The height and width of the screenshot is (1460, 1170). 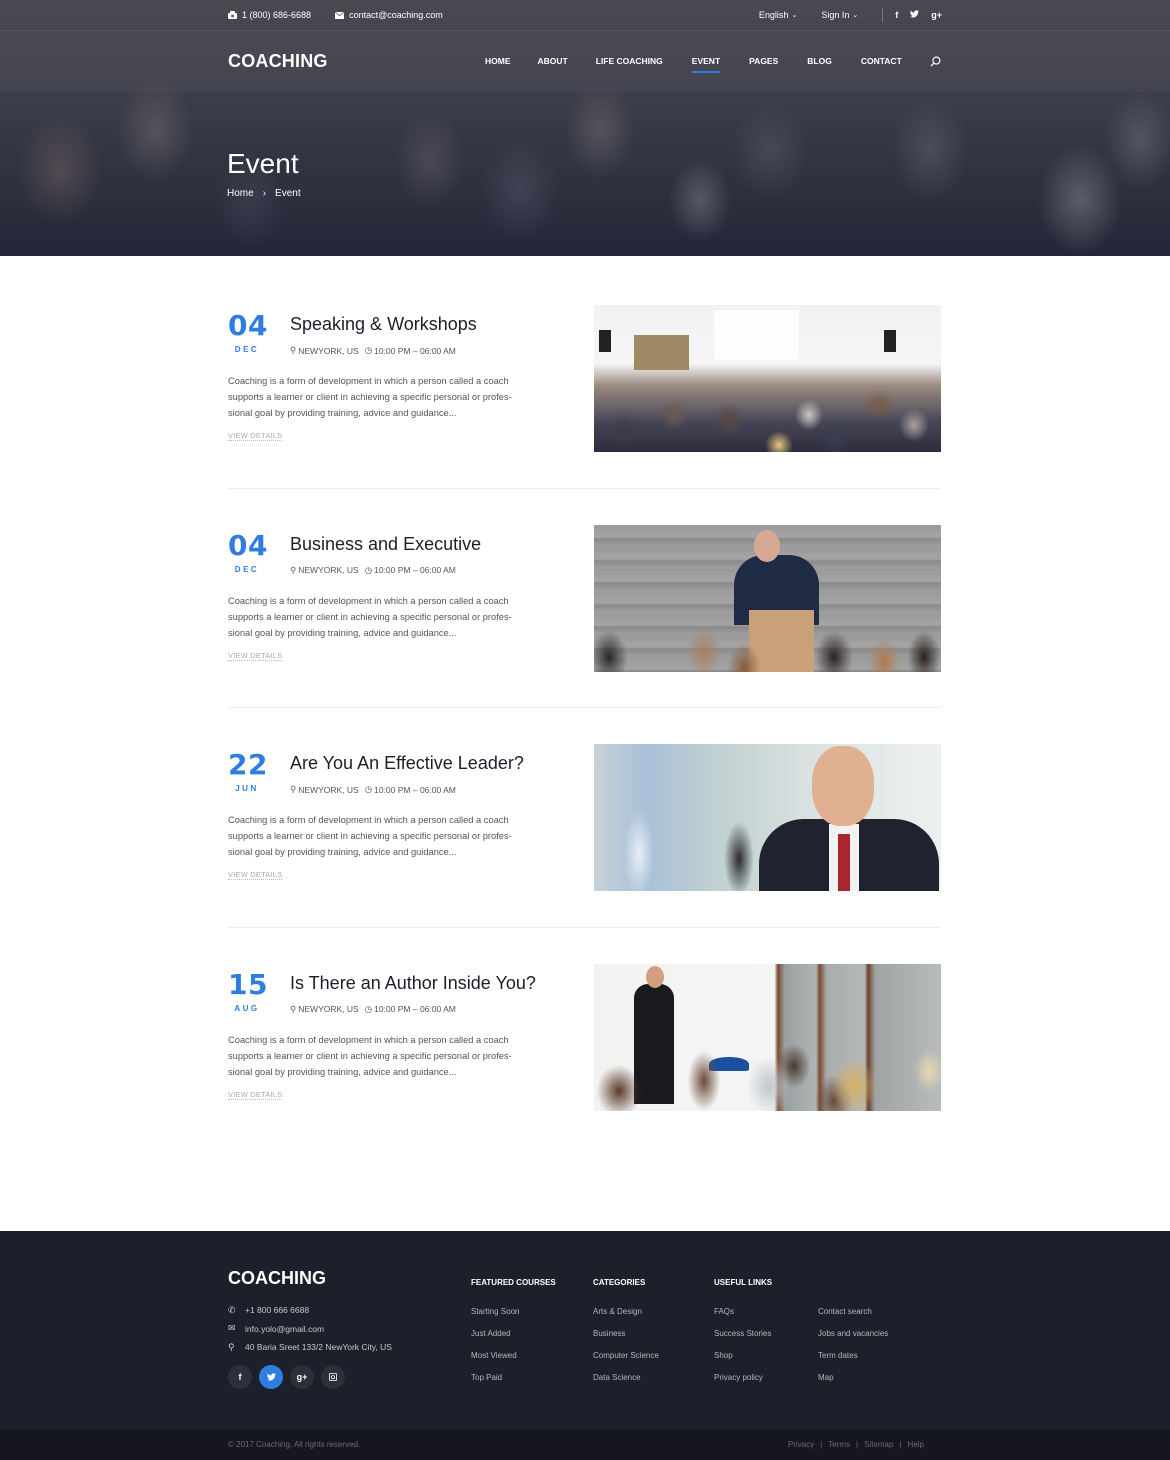 What do you see at coordinates (248, 545) in the screenshot?
I see `event-day: 04` at bounding box center [248, 545].